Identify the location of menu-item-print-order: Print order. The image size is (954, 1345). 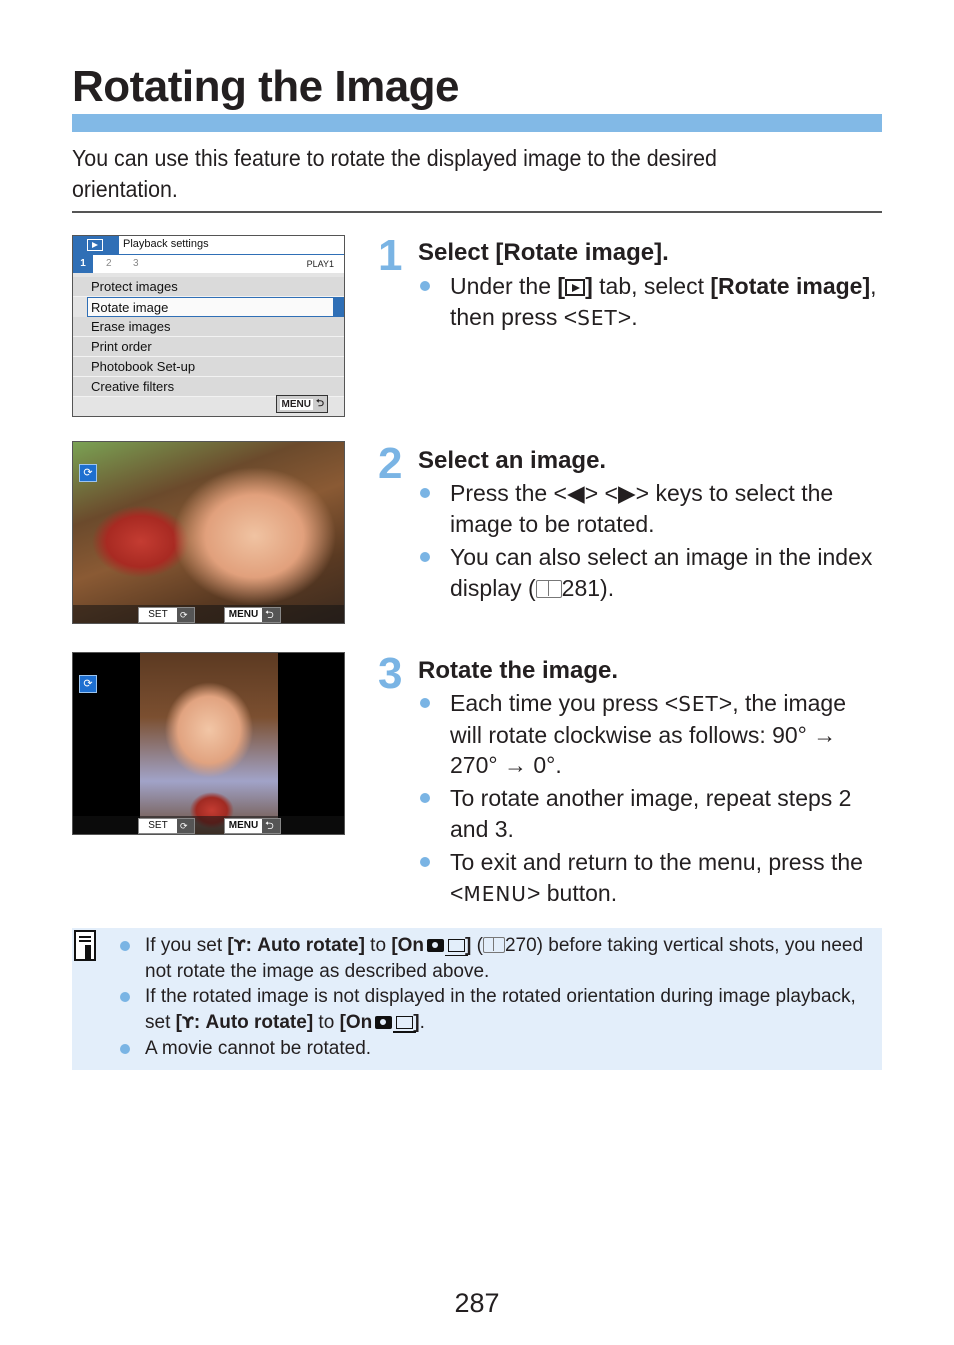
(208, 347).